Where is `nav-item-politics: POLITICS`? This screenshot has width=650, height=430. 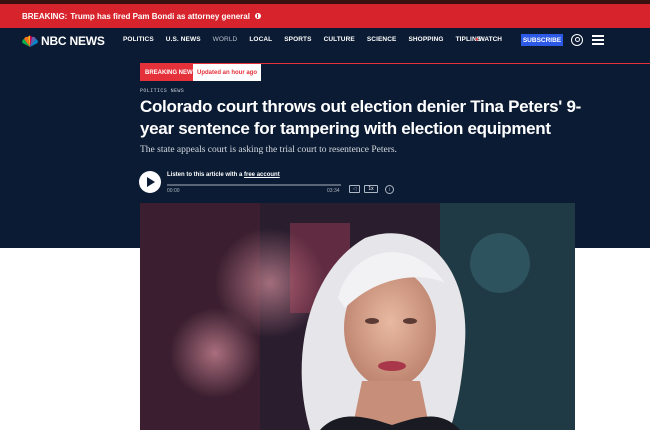 nav-item-politics: POLITICS is located at coordinates (138, 39).